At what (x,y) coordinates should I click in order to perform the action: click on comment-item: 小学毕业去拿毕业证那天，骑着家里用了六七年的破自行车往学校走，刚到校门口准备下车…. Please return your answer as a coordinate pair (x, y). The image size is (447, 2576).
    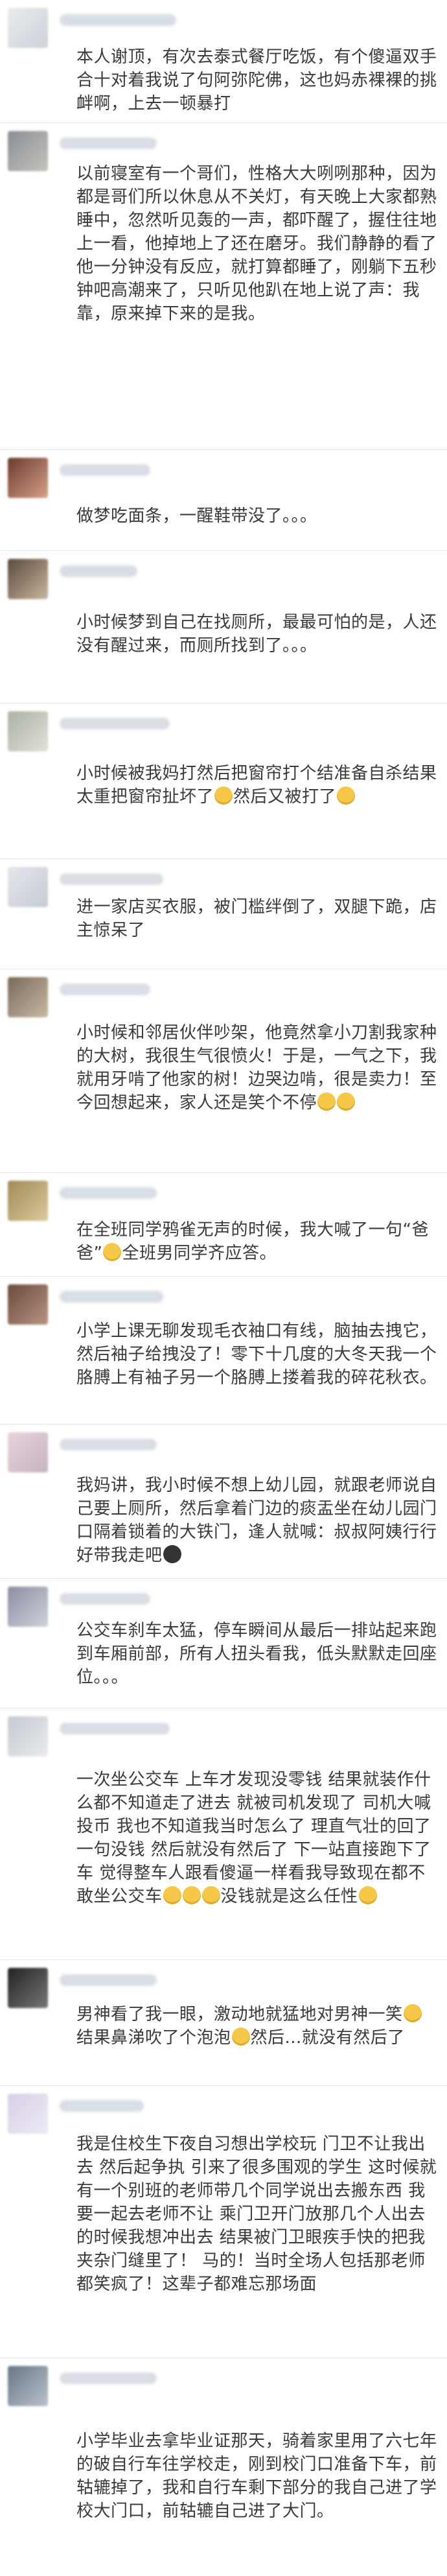
    Looking at the image, I should click on (223, 2467).